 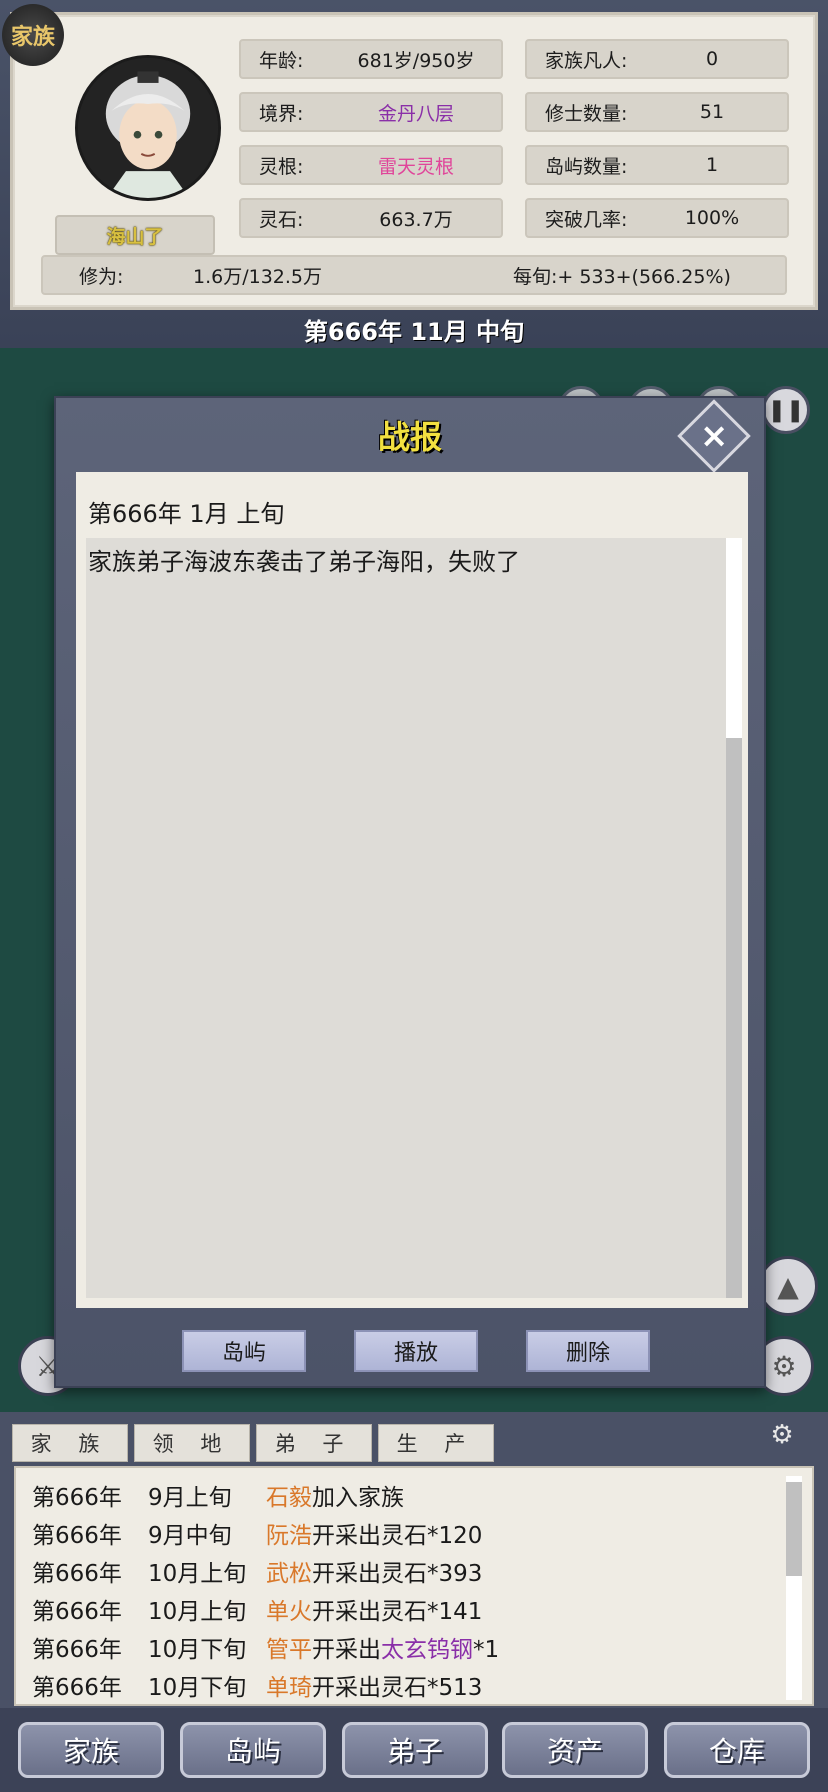 I want to click on log-entry-name: 武松, so click(x=289, y=1574).